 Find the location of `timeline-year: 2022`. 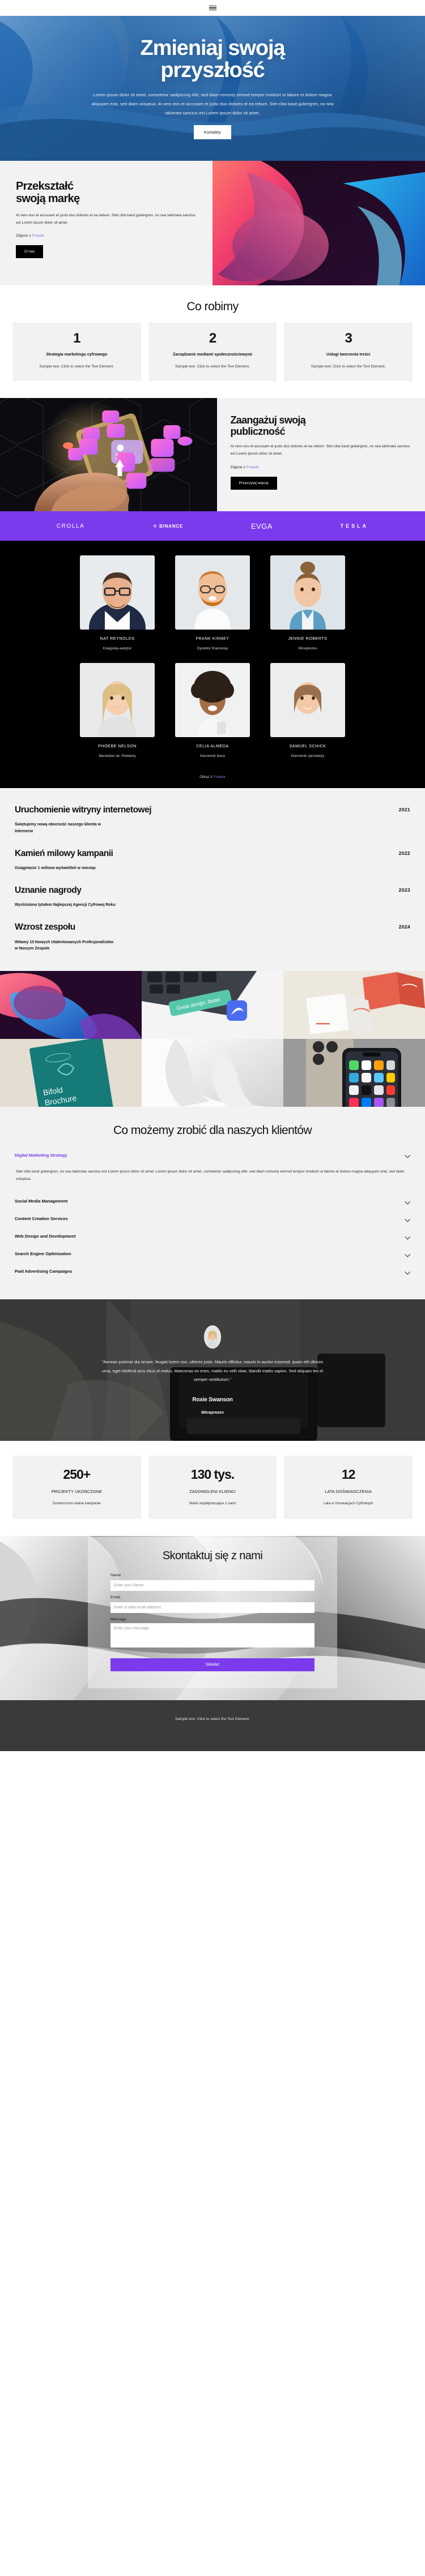

timeline-year: 2022 is located at coordinates (404, 853).